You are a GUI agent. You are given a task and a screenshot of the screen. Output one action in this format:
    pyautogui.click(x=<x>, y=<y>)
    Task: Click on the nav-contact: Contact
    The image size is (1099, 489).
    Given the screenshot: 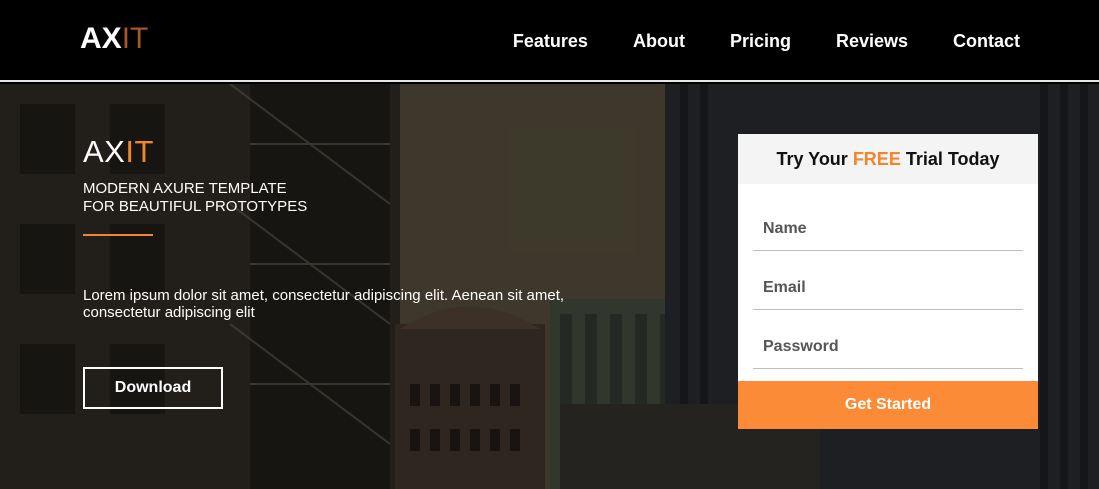 What is the action you would take?
    pyautogui.click(x=986, y=41)
    